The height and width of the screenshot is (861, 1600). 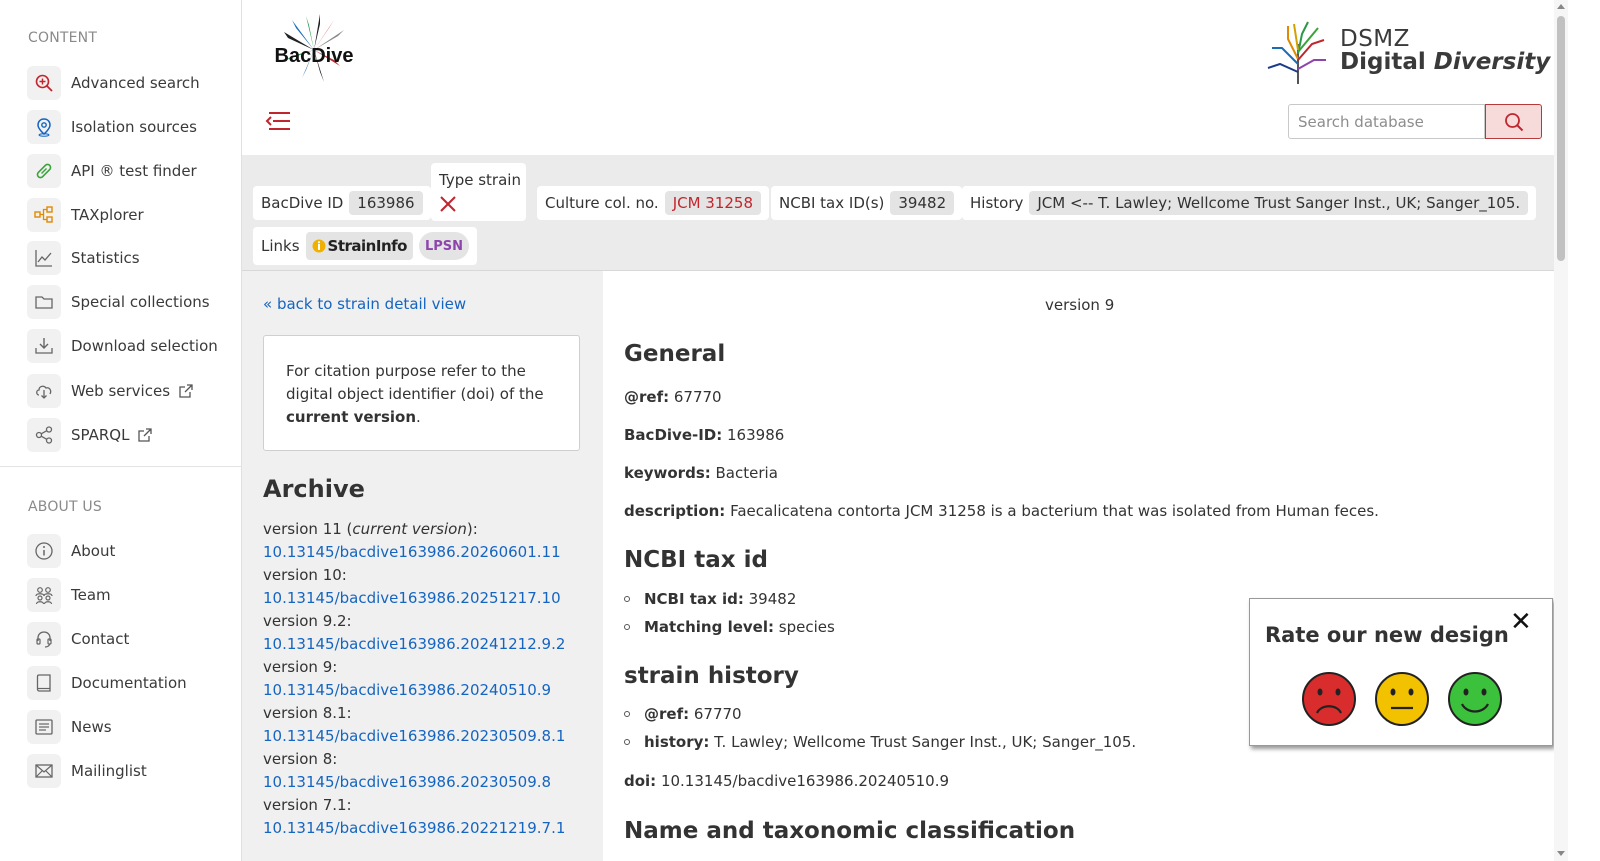 What do you see at coordinates (278, 121) in the screenshot?
I see `menu-toggle-icon` at bounding box center [278, 121].